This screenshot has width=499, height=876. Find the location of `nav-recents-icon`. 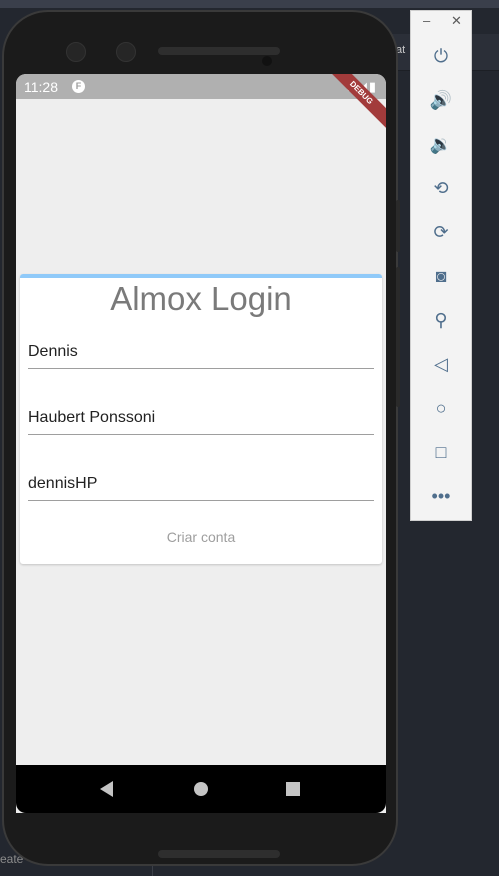

nav-recents-icon is located at coordinates (293, 789).